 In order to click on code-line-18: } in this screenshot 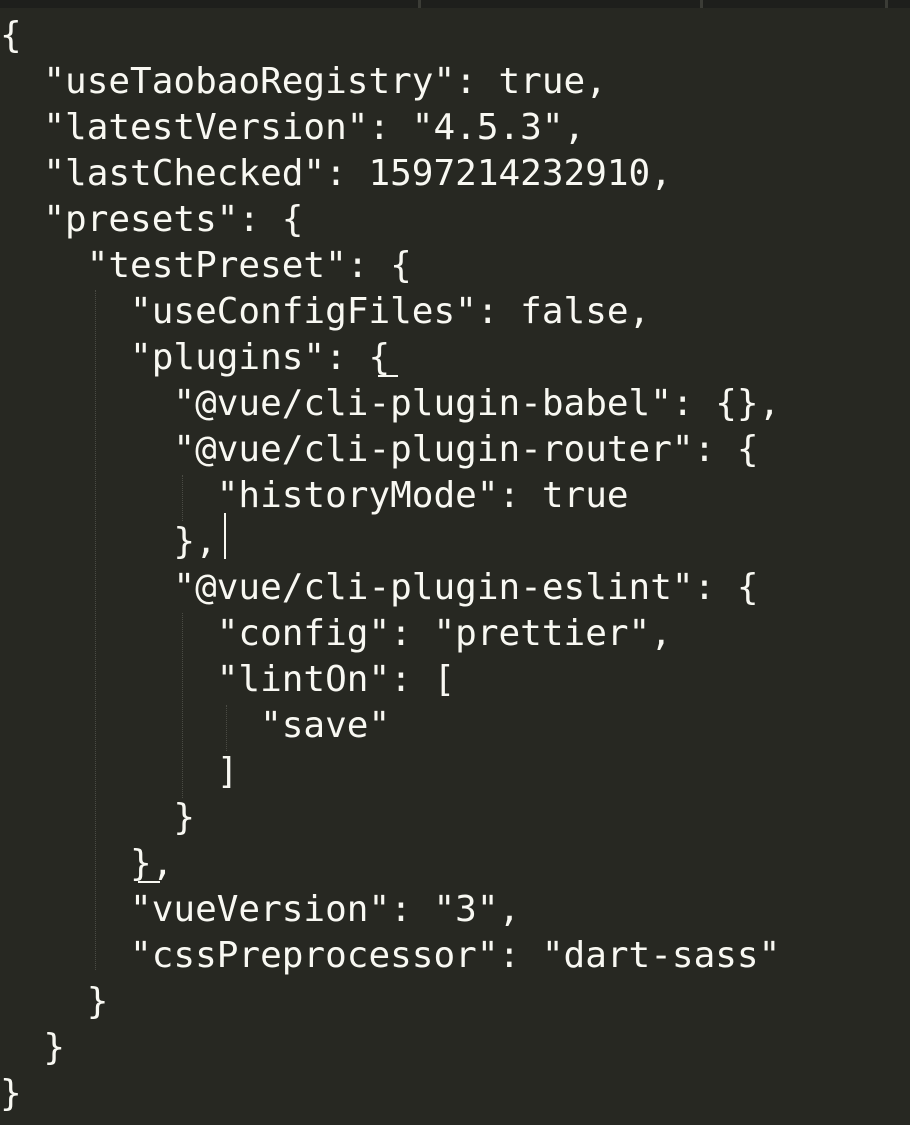, I will do `click(97, 818)`.